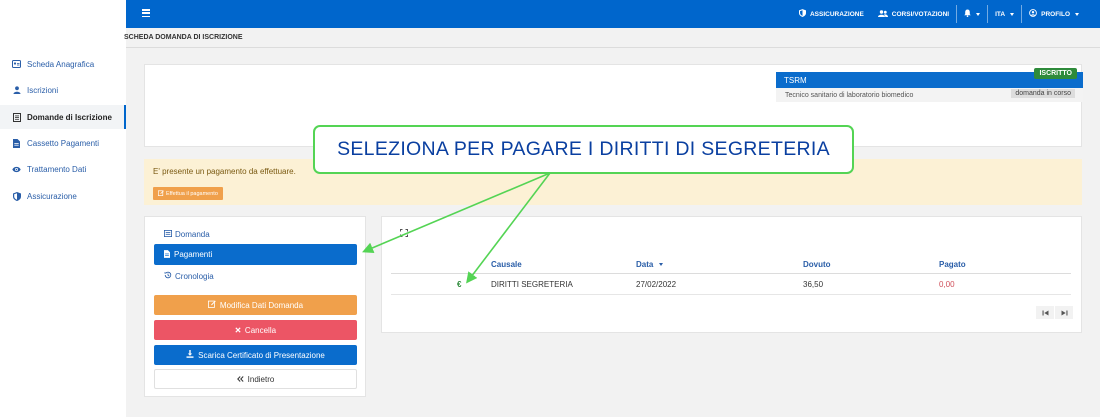  What do you see at coordinates (660, 265) in the screenshot?
I see `sort-desc-icon` at bounding box center [660, 265].